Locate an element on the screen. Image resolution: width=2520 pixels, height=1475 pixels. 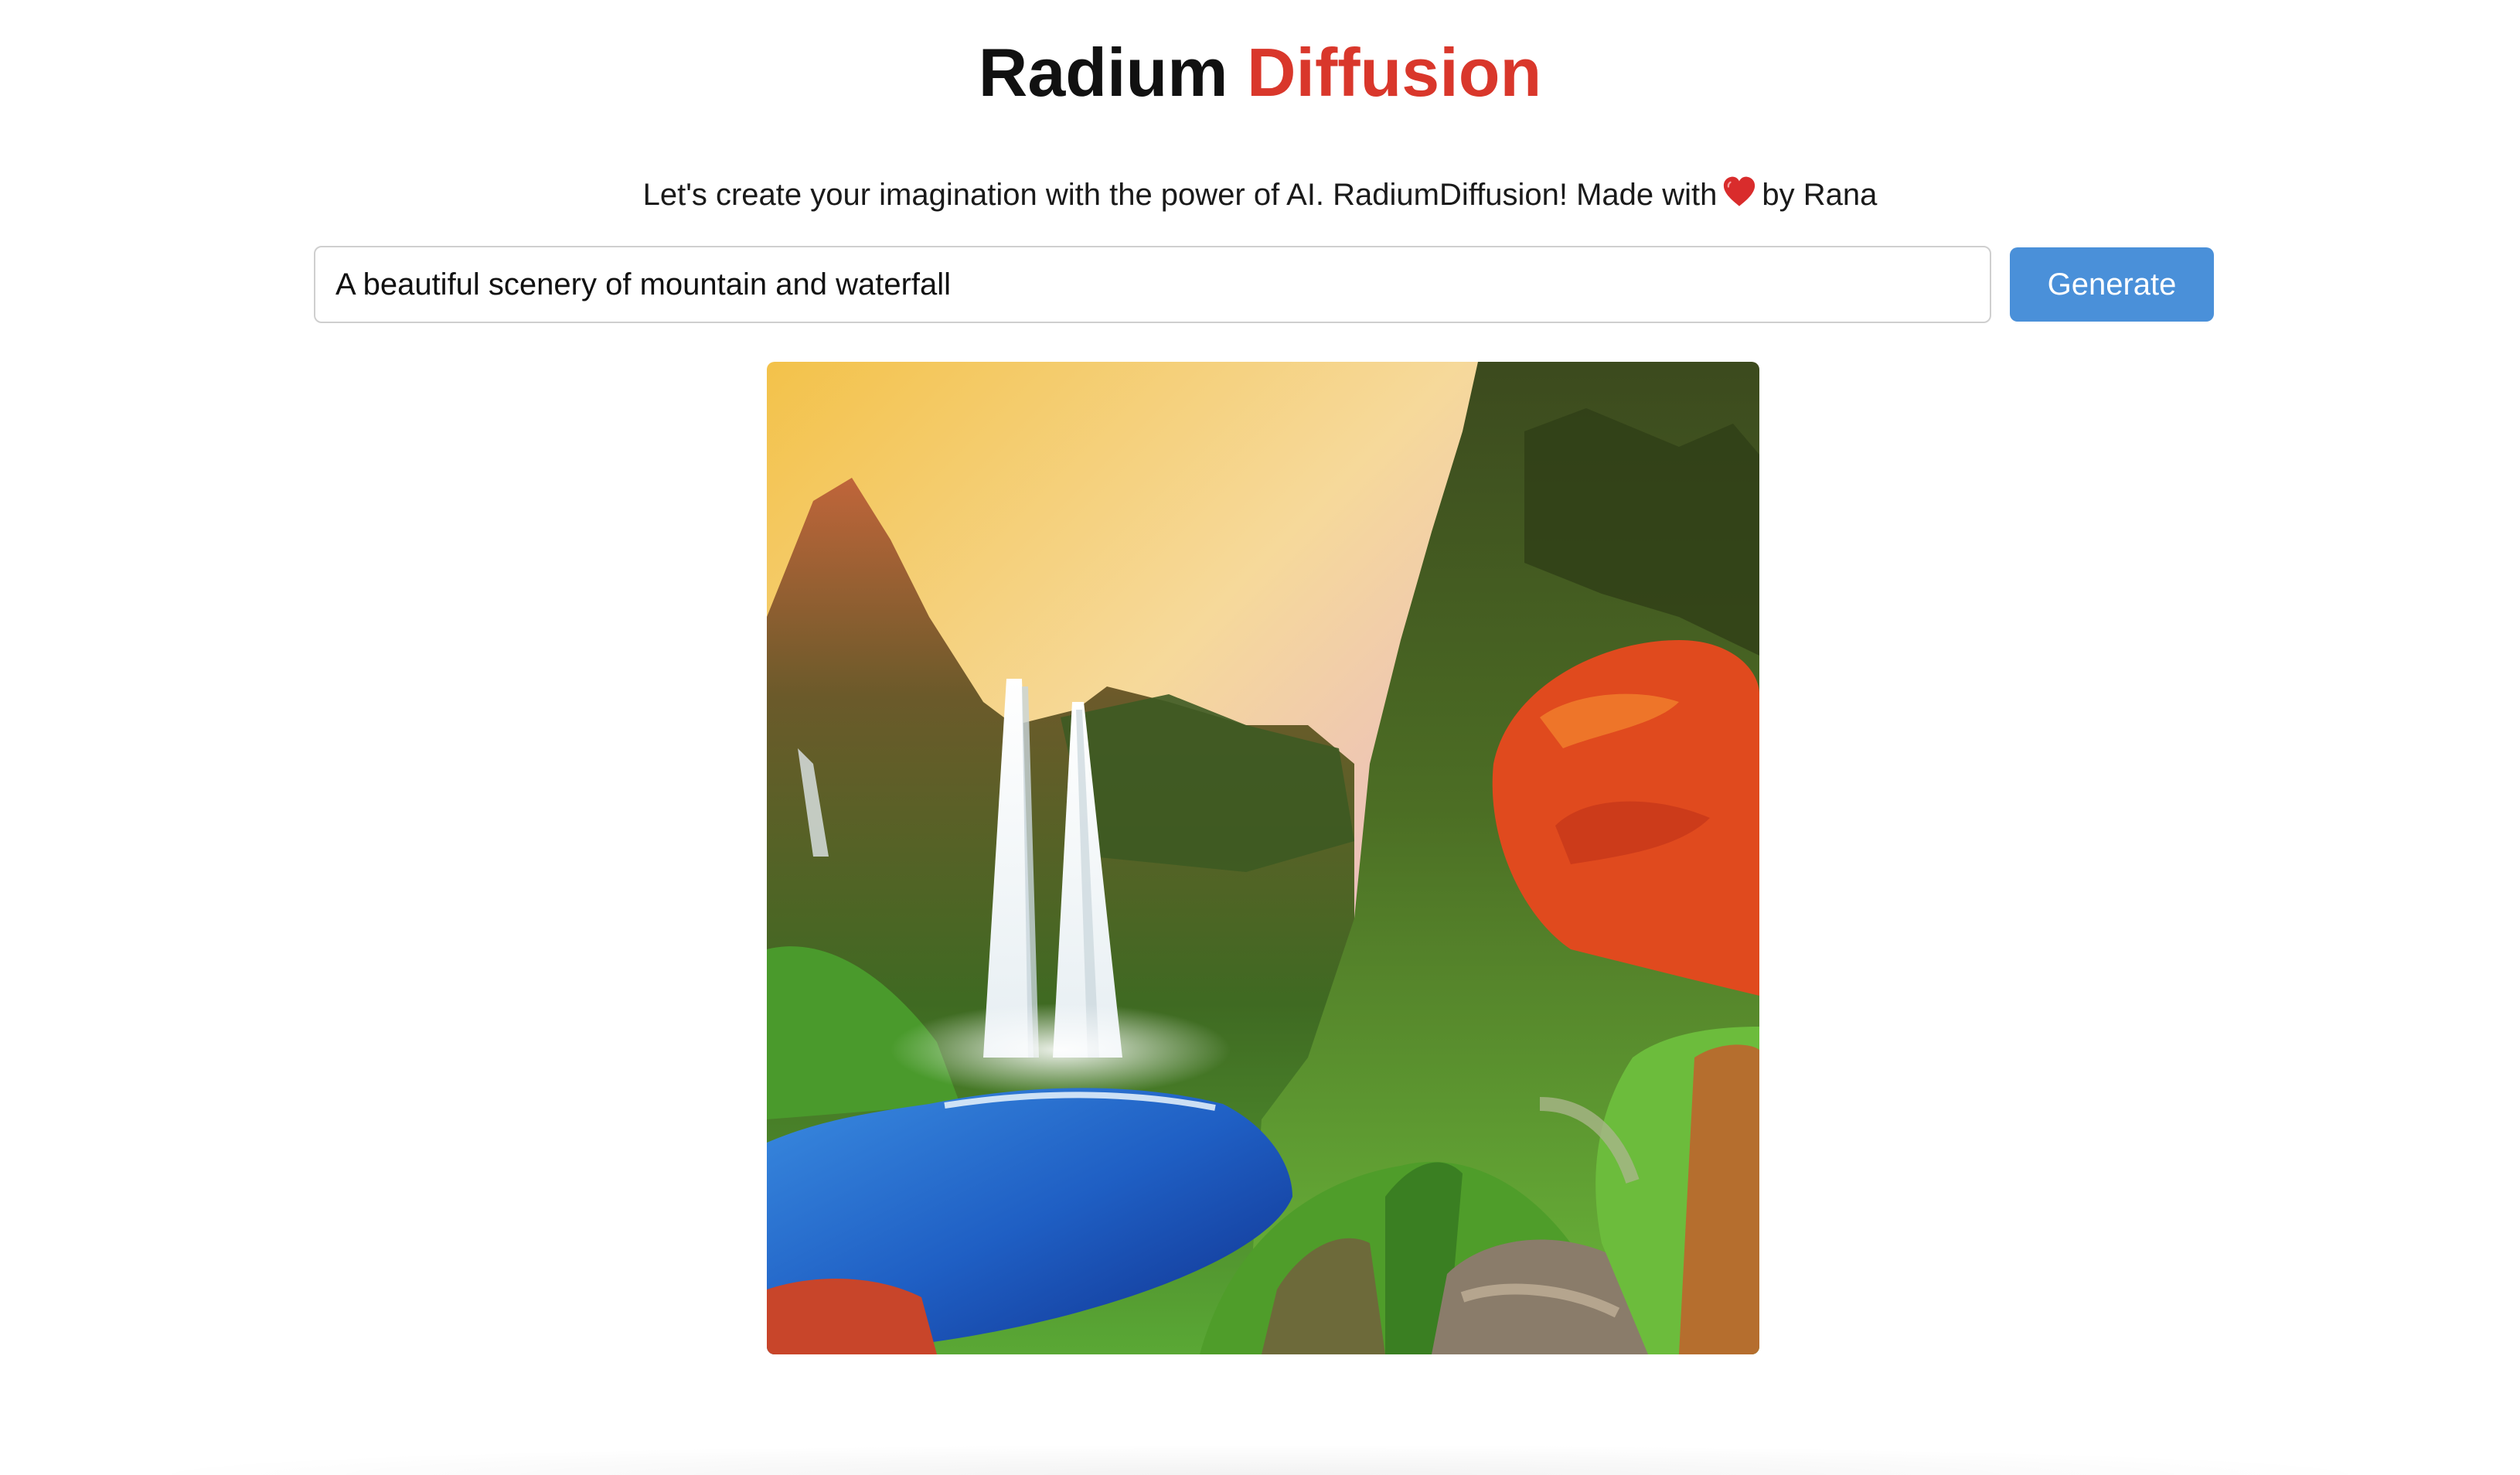
heart-icon is located at coordinates (1739, 191).